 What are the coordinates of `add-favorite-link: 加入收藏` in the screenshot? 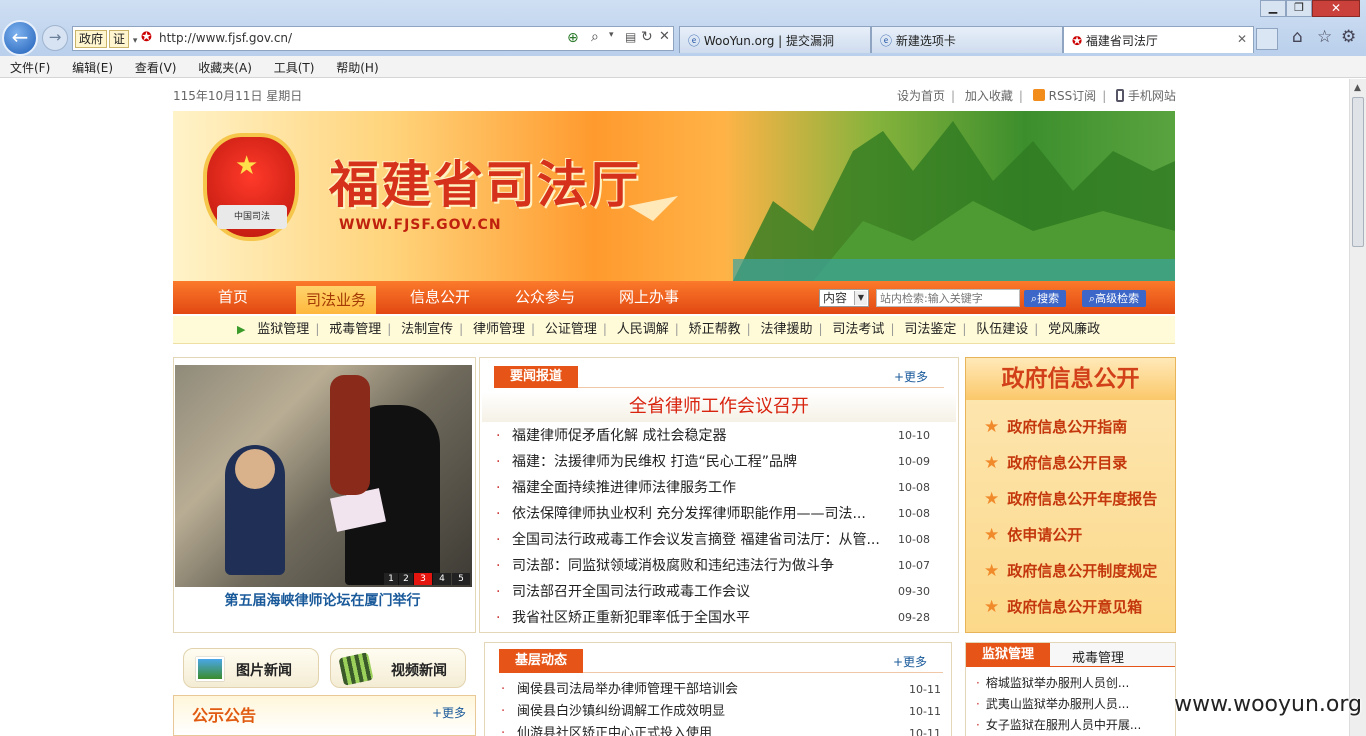 It's located at (989, 96).